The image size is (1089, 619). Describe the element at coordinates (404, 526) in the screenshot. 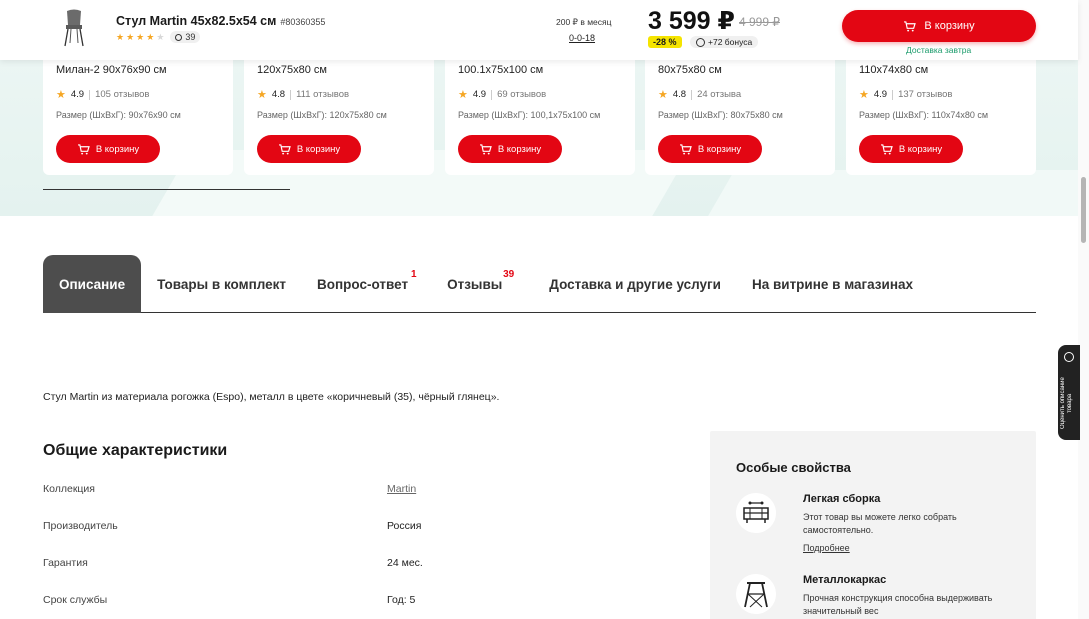

I see `spec-value: Россия` at that location.